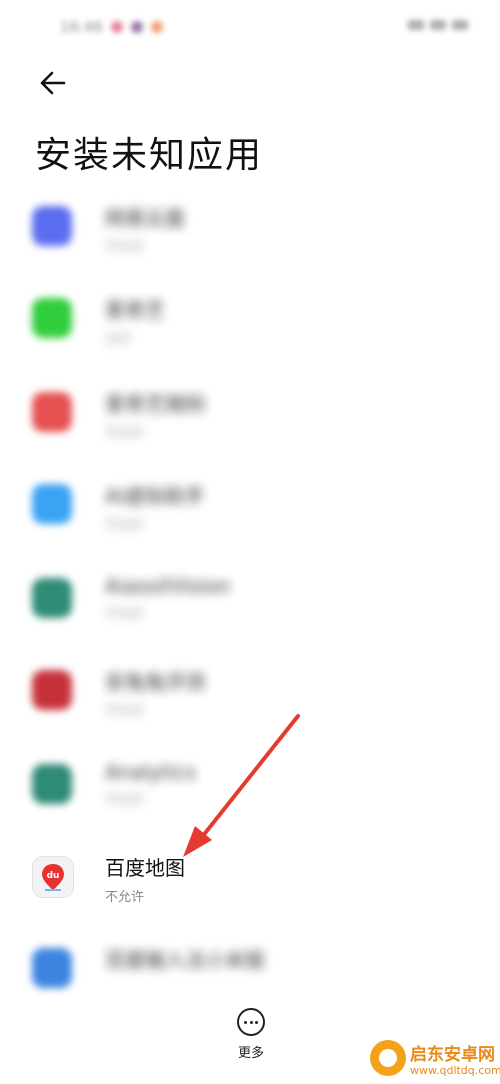 The image size is (500, 1084). Describe the element at coordinates (250, 229) in the screenshot. I see `app-list-item: 网易云盘 不允许` at that location.